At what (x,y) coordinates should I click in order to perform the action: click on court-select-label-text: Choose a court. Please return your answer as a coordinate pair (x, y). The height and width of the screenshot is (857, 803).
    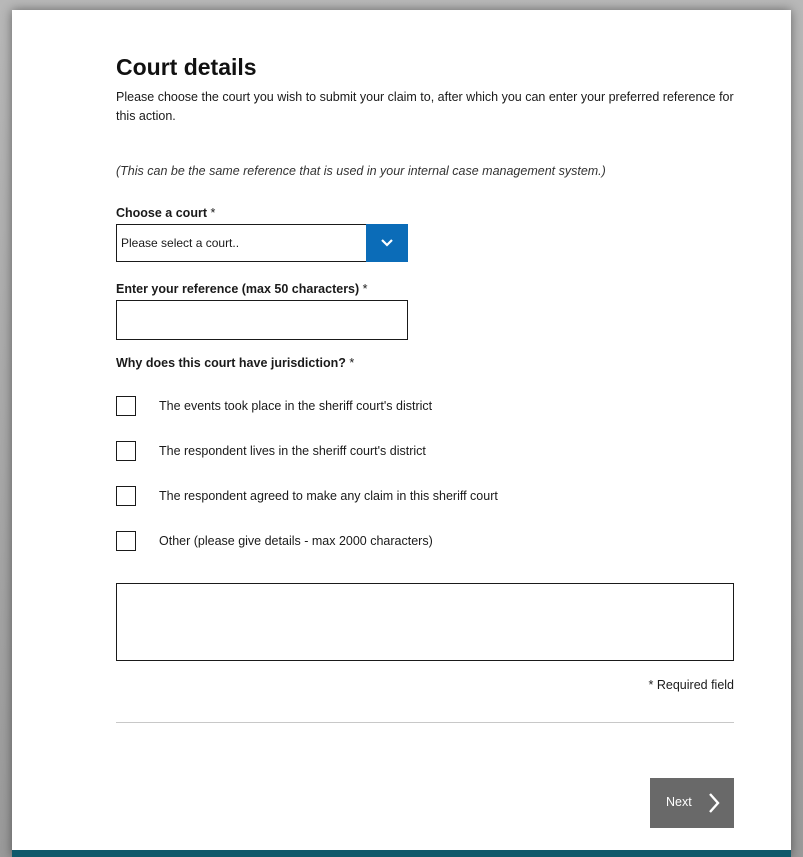
    Looking at the image, I should click on (161, 213).